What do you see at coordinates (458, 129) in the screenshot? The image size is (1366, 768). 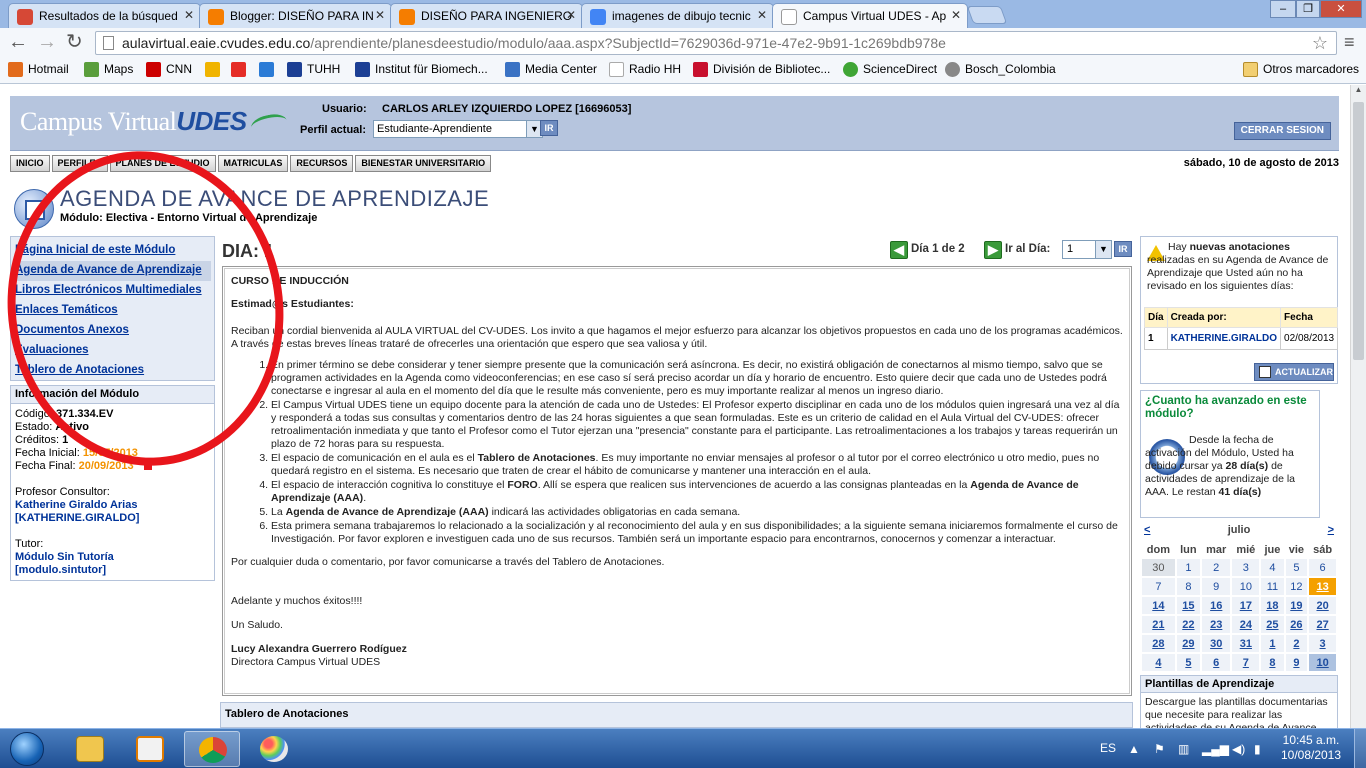 I see `profile-select: Estudiante-Aprendiente ▼` at bounding box center [458, 129].